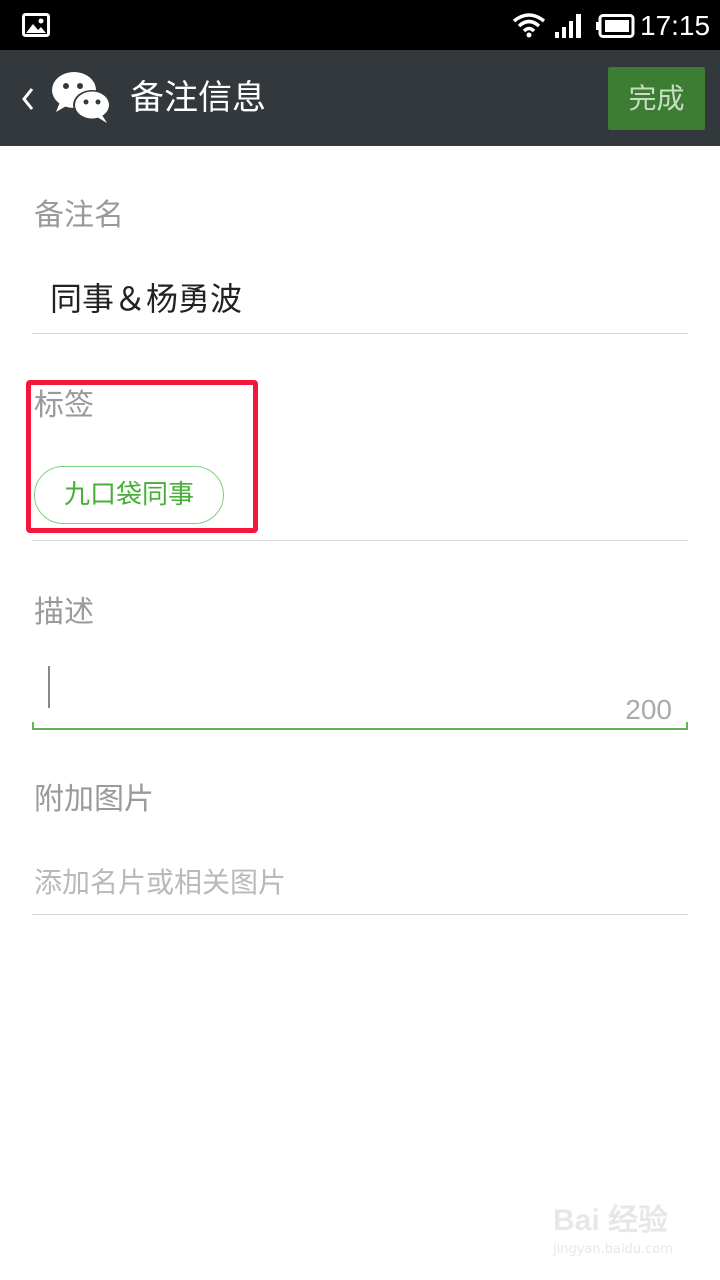 This screenshot has width=720, height=1280. I want to click on status-bar: 17:15, so click(360, 25).